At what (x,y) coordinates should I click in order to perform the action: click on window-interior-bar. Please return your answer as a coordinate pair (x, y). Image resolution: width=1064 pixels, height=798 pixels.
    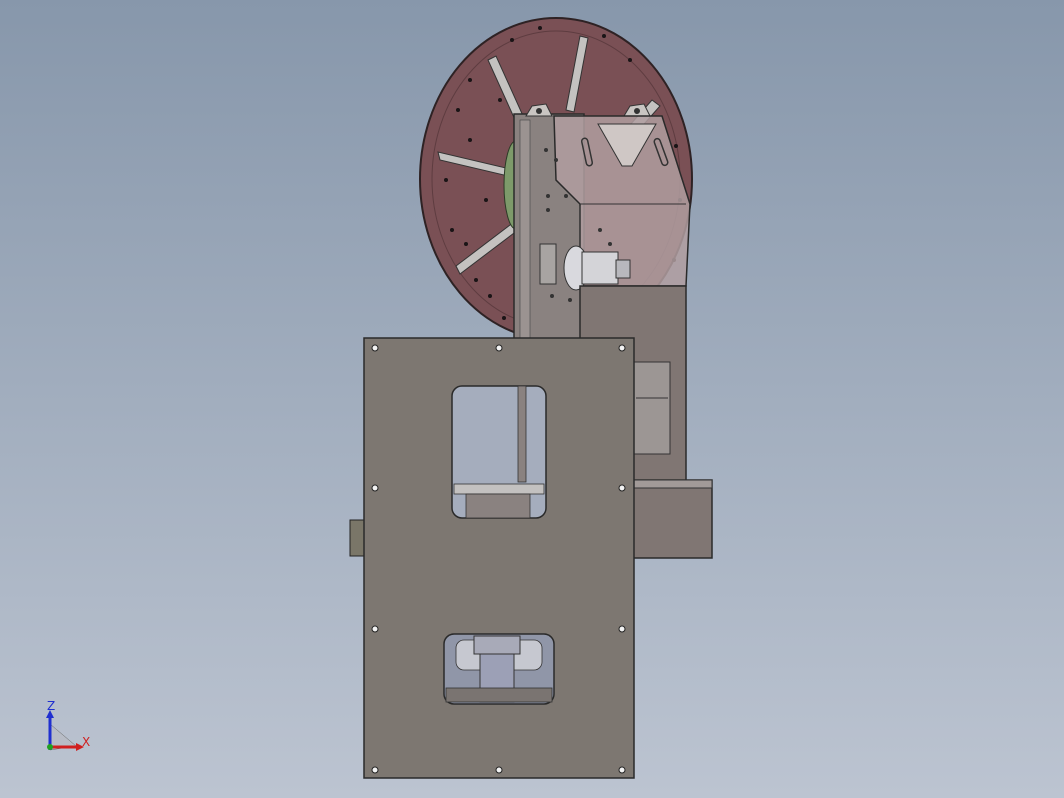
    Looking at the image, I should click on (522, 434).